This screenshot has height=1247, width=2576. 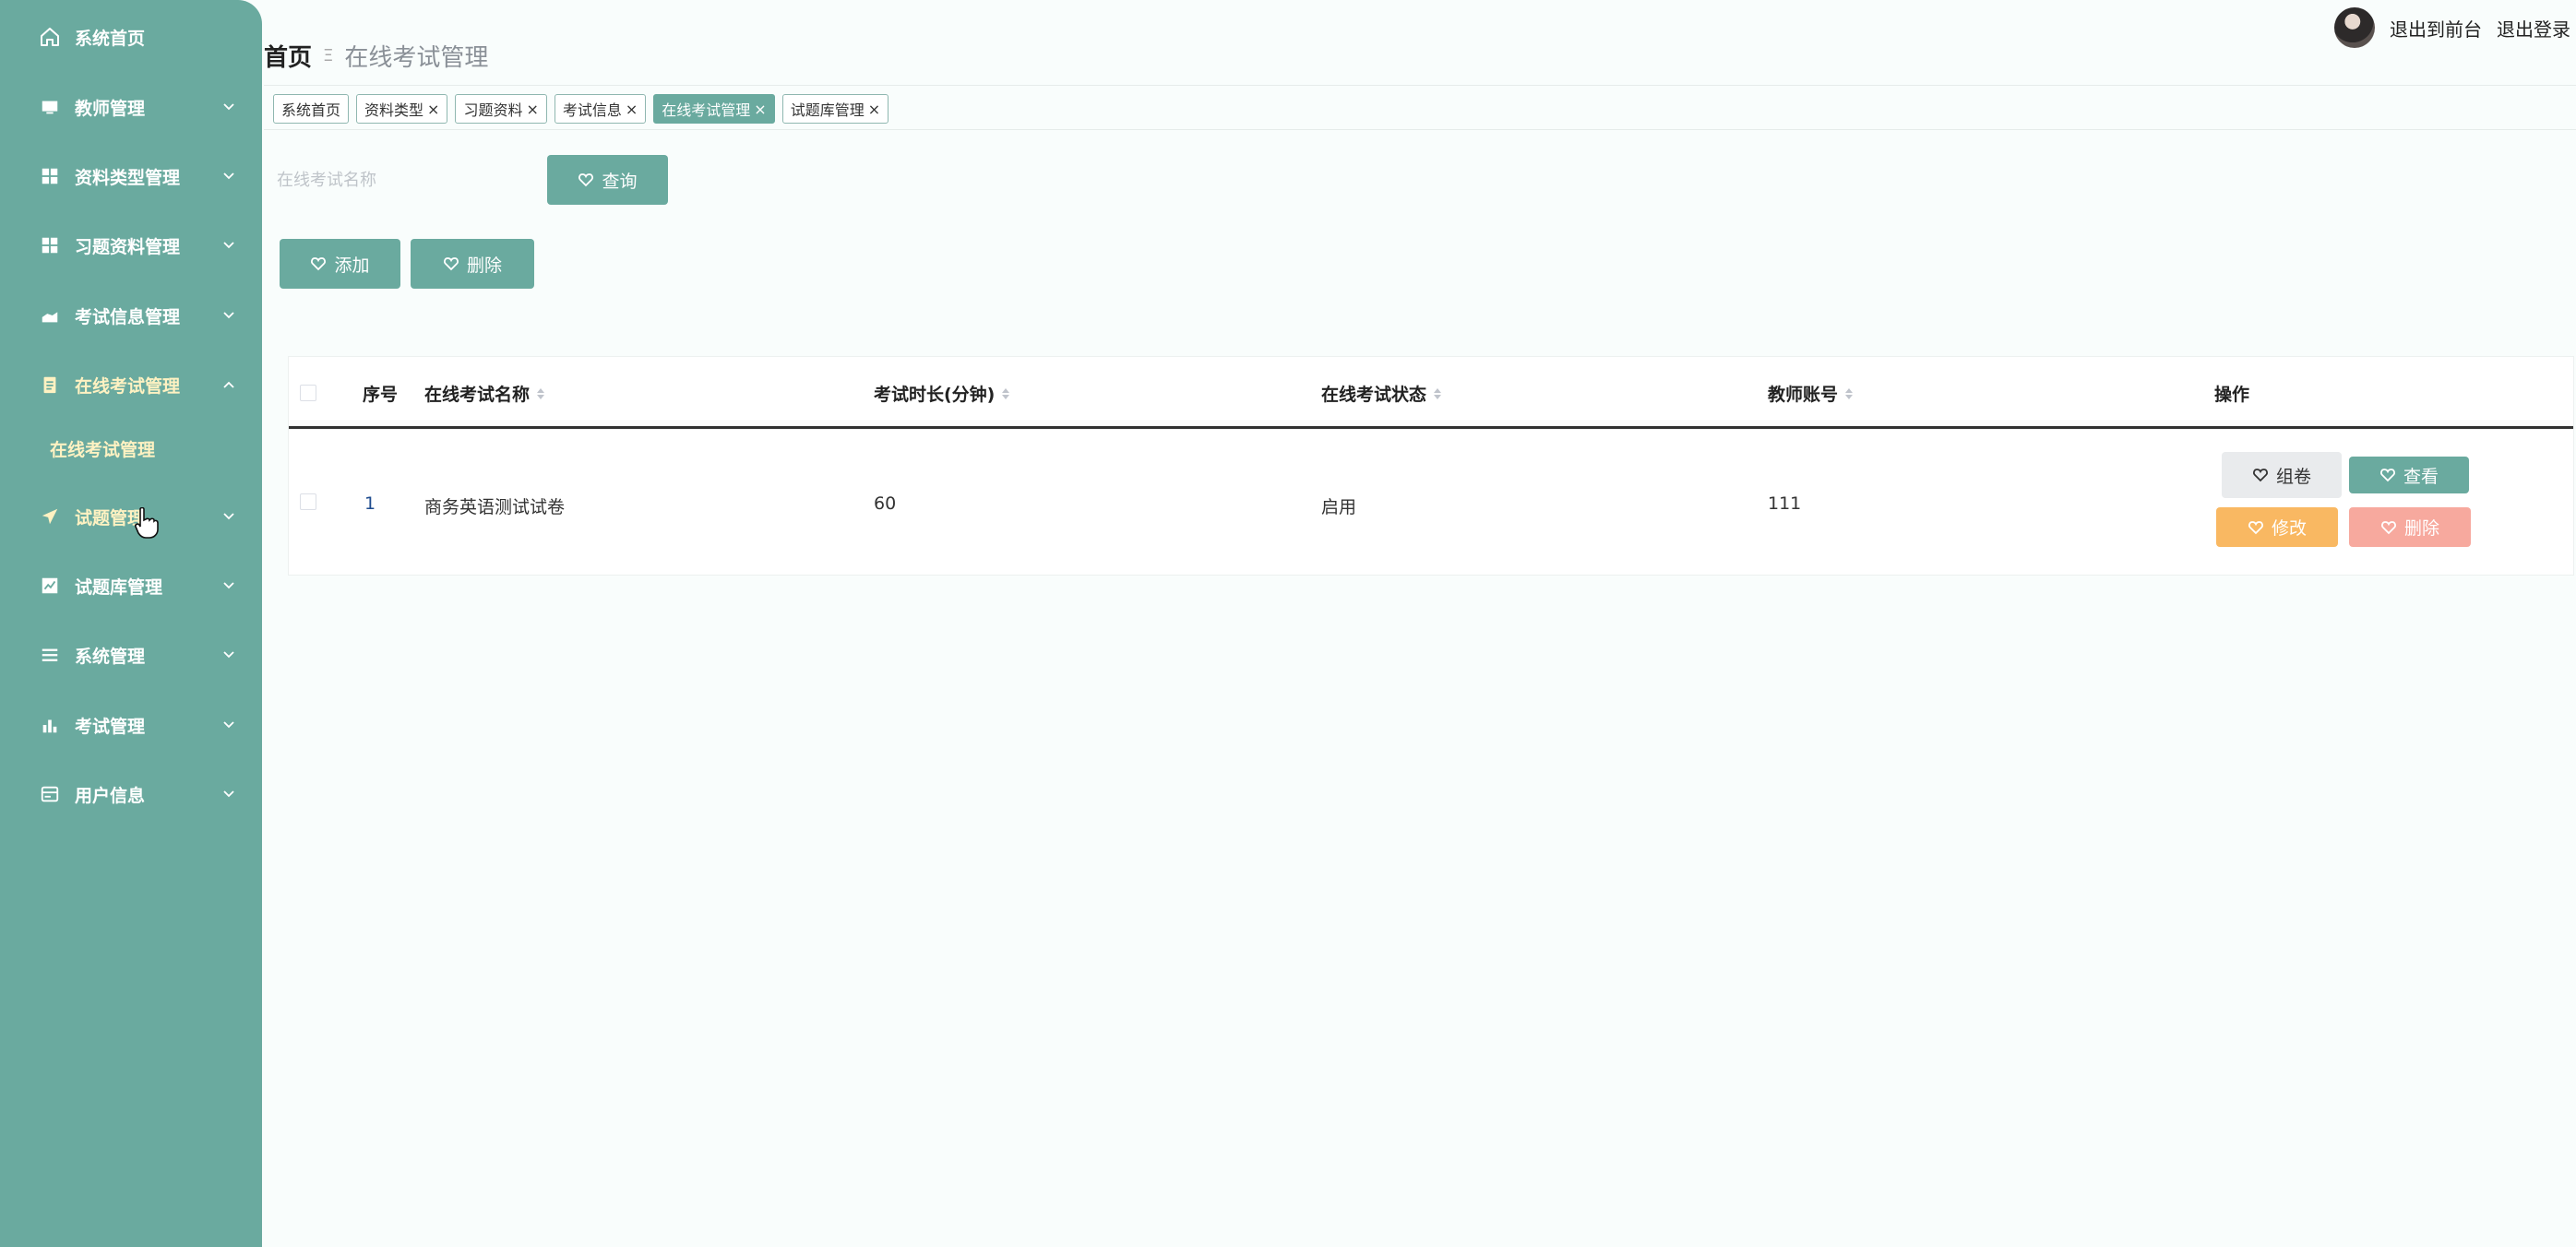 What do you see at coordinates (2282, 475) in the screenshot?
I see `compose-paper-button: 组卷` at bounding box center [2282, 475].